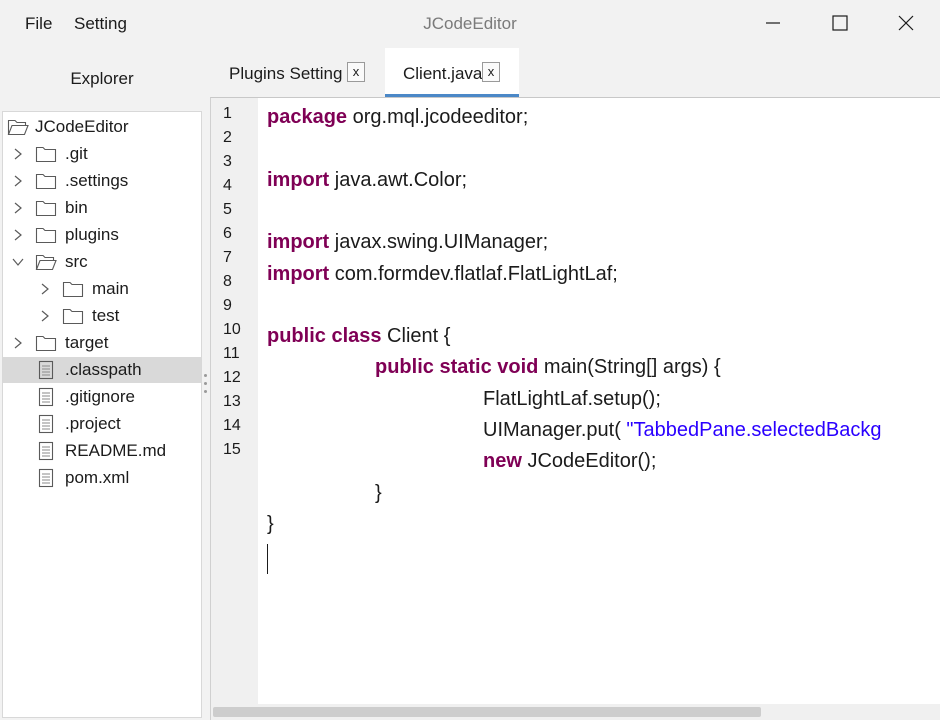  What do you see at coordinates (102, 397) in the screenshot?
I see `tree-item-gitignore: .gitignore` at bounding box center [102, 397].